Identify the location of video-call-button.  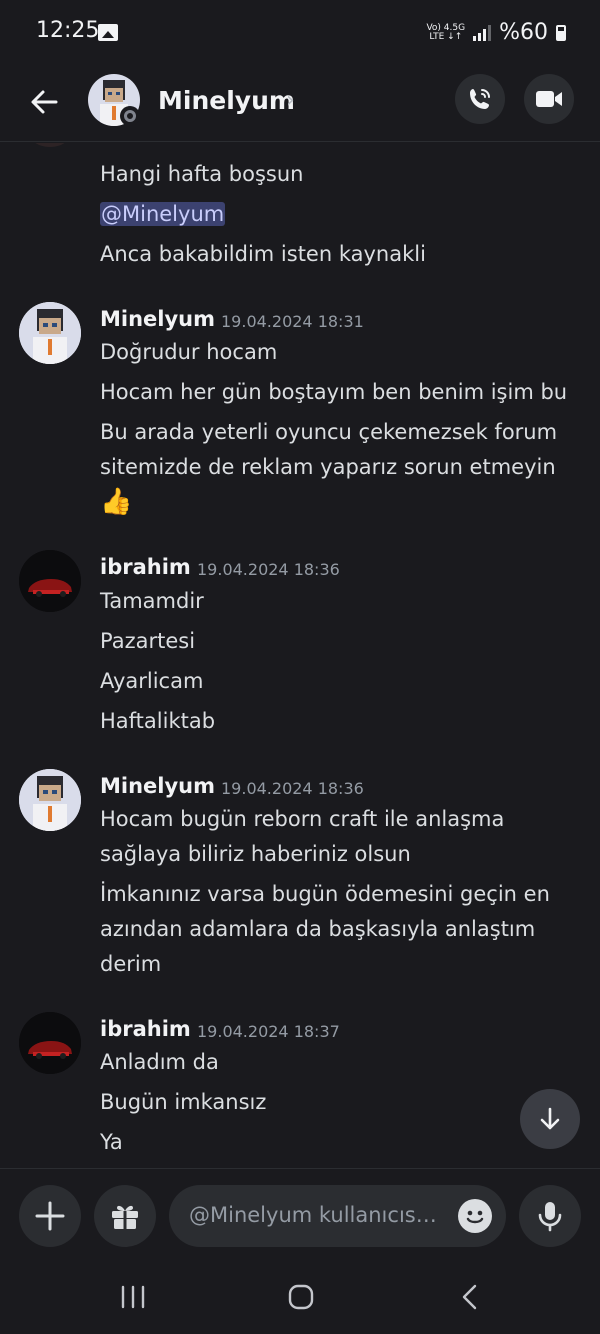
(549, 99).